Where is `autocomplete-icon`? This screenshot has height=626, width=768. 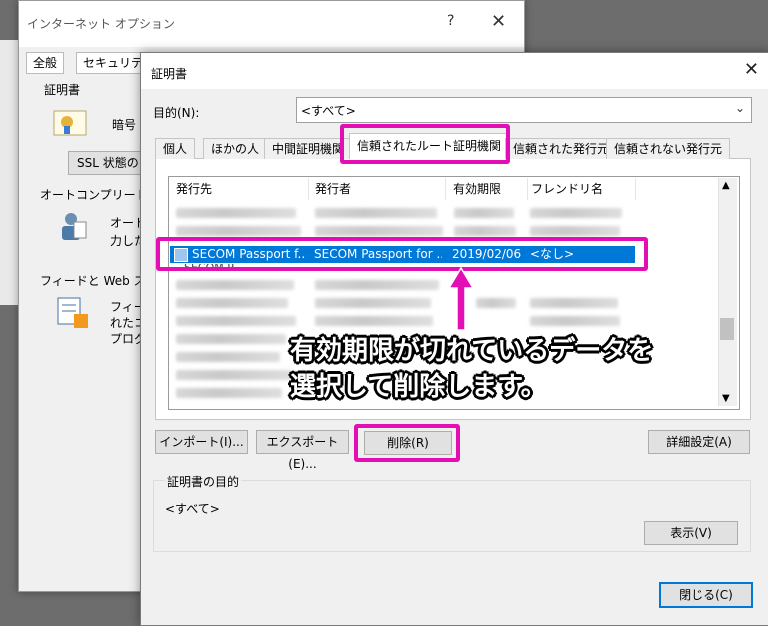 autocomplete-icon is located at coordinates (74, 226).